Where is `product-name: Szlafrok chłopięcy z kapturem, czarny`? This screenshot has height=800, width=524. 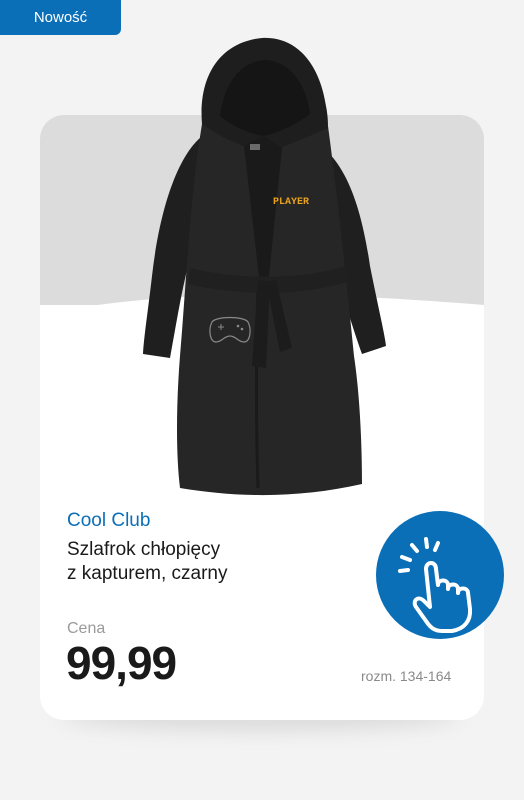
product-name: Szlafrok chłopięcy z kapturem, czarny is located at coordinates (187, 562).